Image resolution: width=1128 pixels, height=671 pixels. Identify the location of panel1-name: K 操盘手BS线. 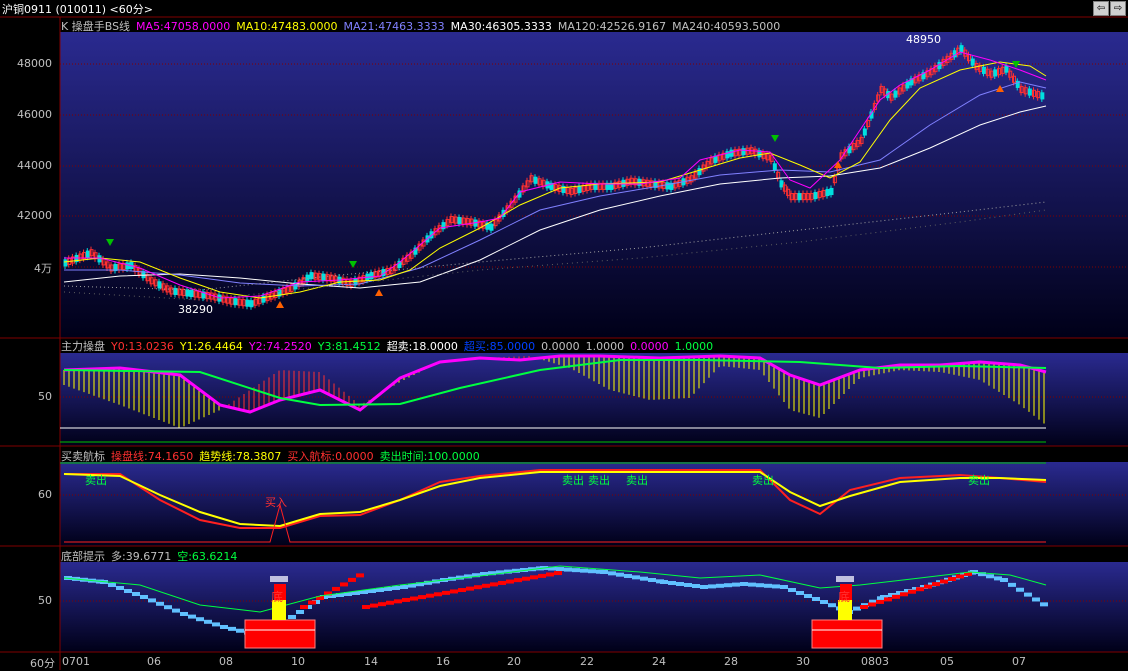
(96, 26).